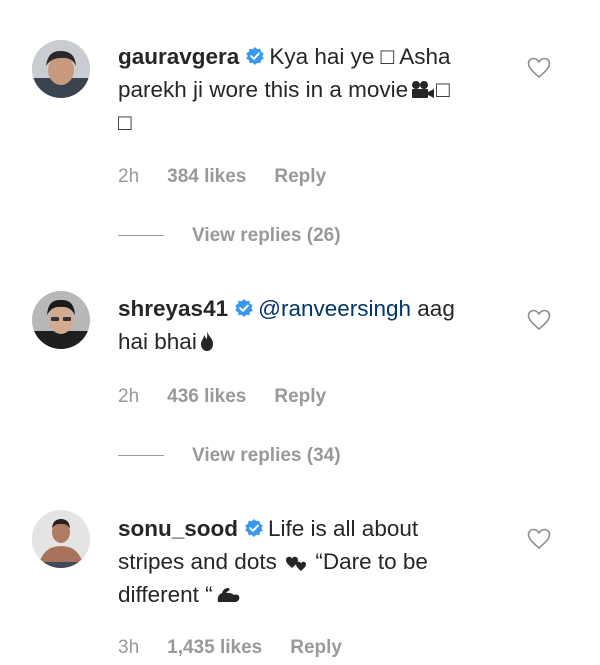 This screenshot has width=600, height=665. What do you see at coordinates (206, 341) in the screenshot?
I see `fire-icon` at bounding box center [206, 341].